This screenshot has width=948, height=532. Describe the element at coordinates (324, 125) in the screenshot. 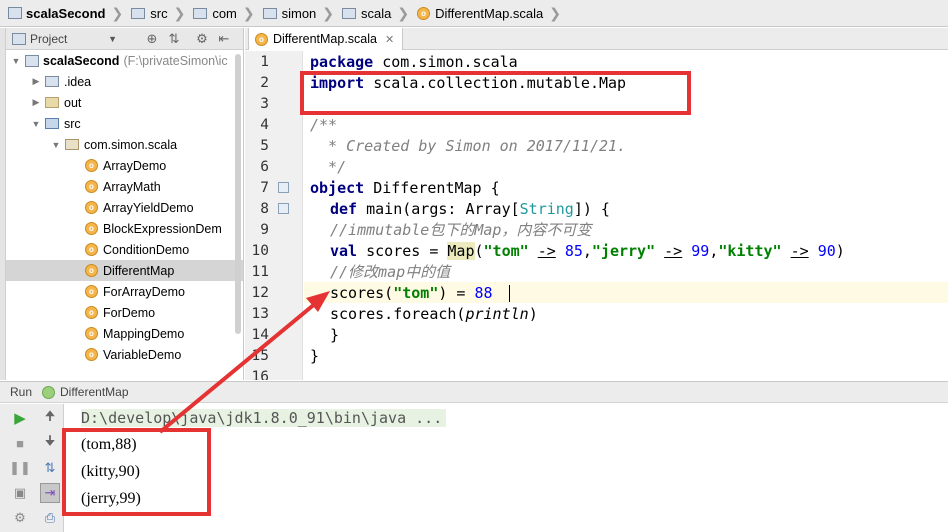

I see `code-line-4: /**` at that location.